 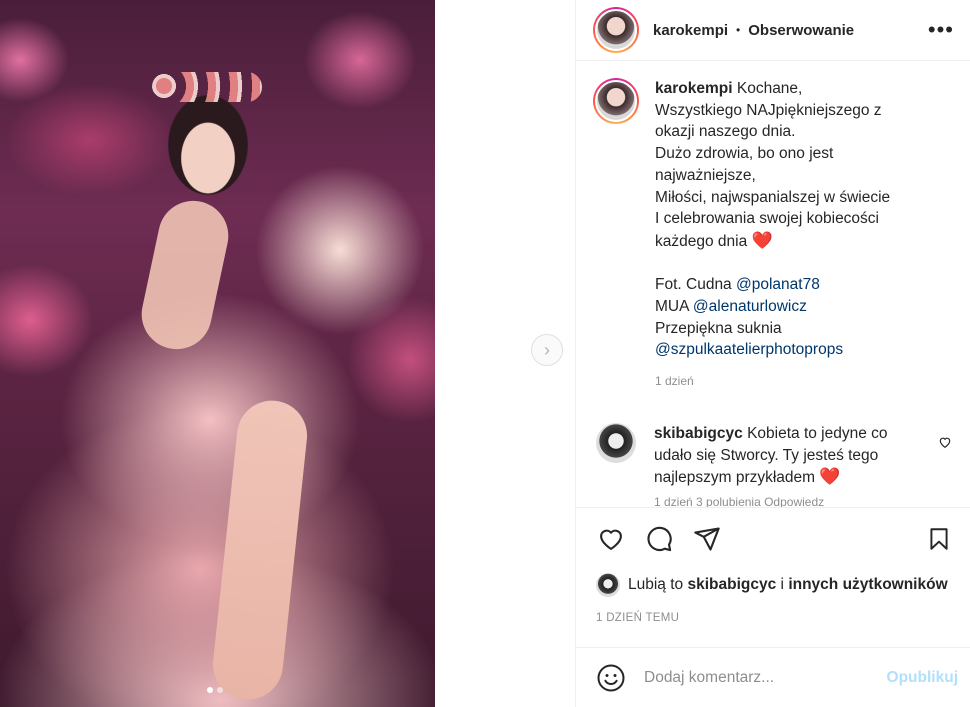 I want to click on carousel-dot-active, so click(x=210, y=690).